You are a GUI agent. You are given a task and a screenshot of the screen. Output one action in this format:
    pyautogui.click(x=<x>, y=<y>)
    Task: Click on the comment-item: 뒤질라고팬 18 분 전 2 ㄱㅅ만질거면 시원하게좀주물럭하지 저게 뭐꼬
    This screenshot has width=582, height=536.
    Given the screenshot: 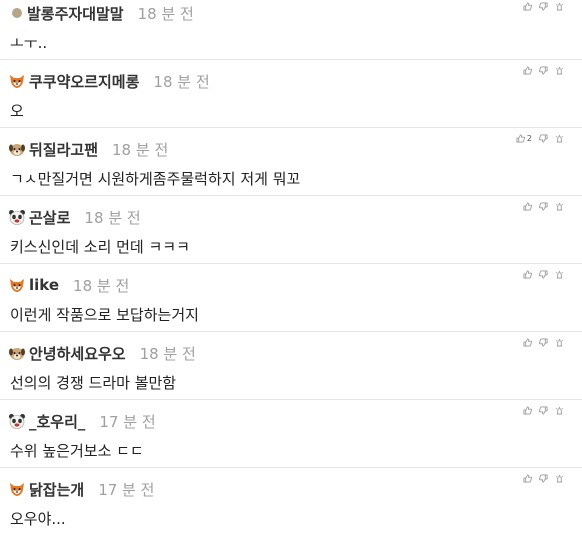 What is the action you would take?
    pyautogui.click(x=291, y=162)
    